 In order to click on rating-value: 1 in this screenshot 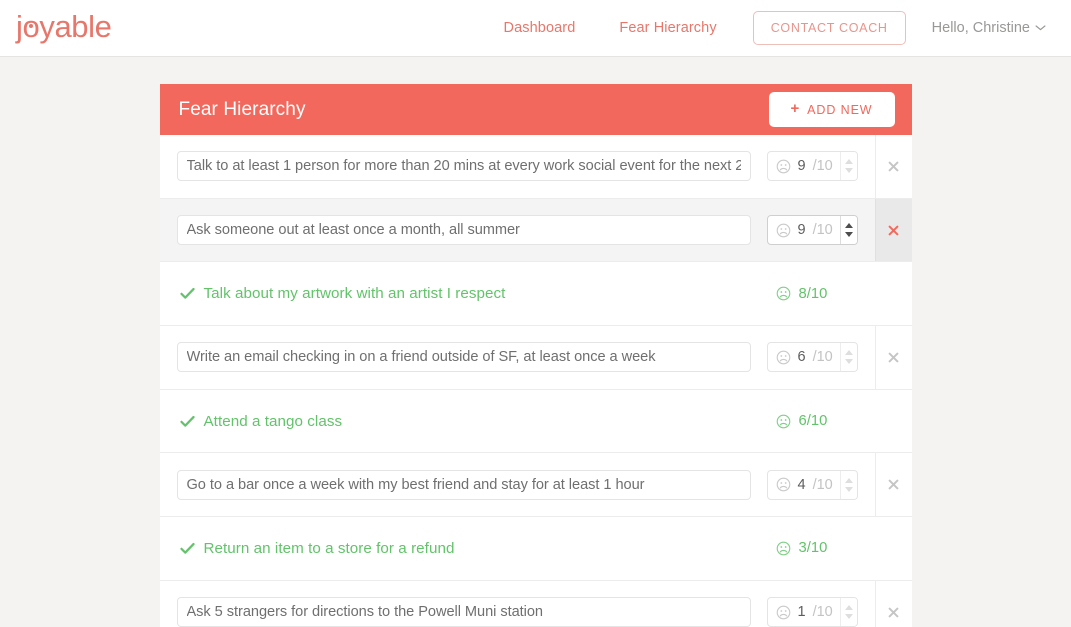, I will do `click(801, 612)`.